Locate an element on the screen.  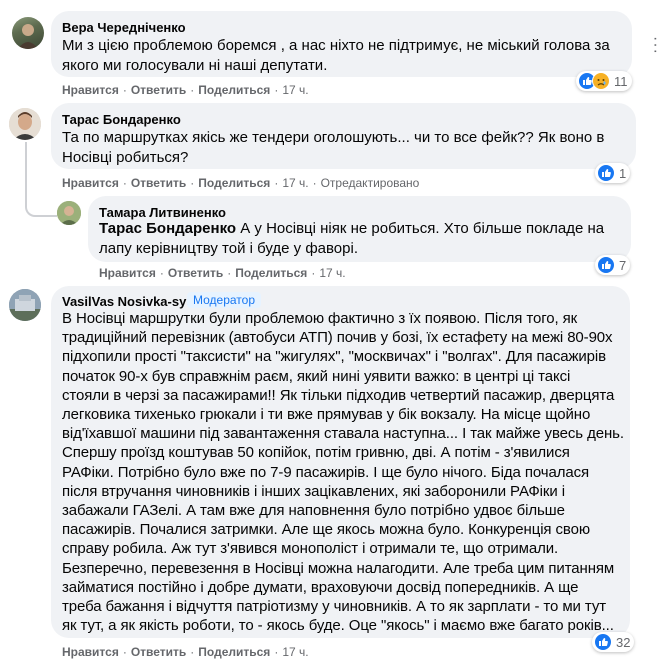
mention-link: Тарас Бондаренко is located at coordinates (167, 228).